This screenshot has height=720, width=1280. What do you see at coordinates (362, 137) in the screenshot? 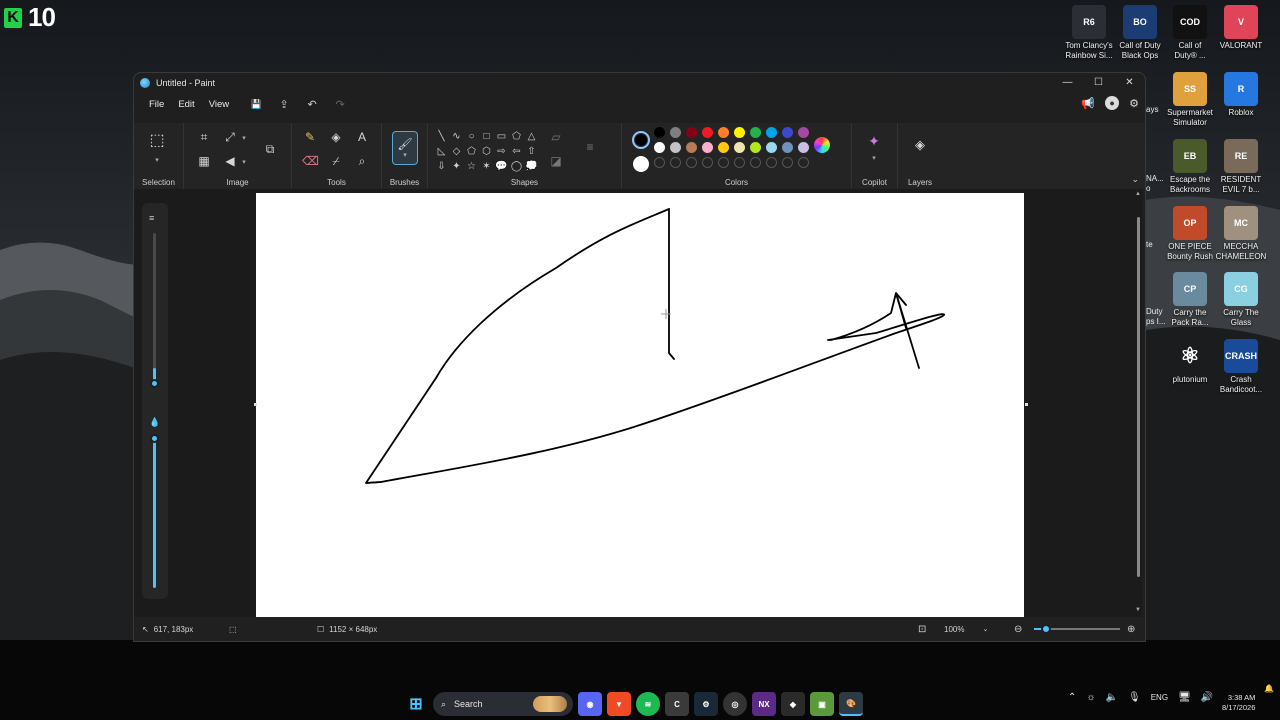
I see `text-icon: A` at bounding box center [362, 137].